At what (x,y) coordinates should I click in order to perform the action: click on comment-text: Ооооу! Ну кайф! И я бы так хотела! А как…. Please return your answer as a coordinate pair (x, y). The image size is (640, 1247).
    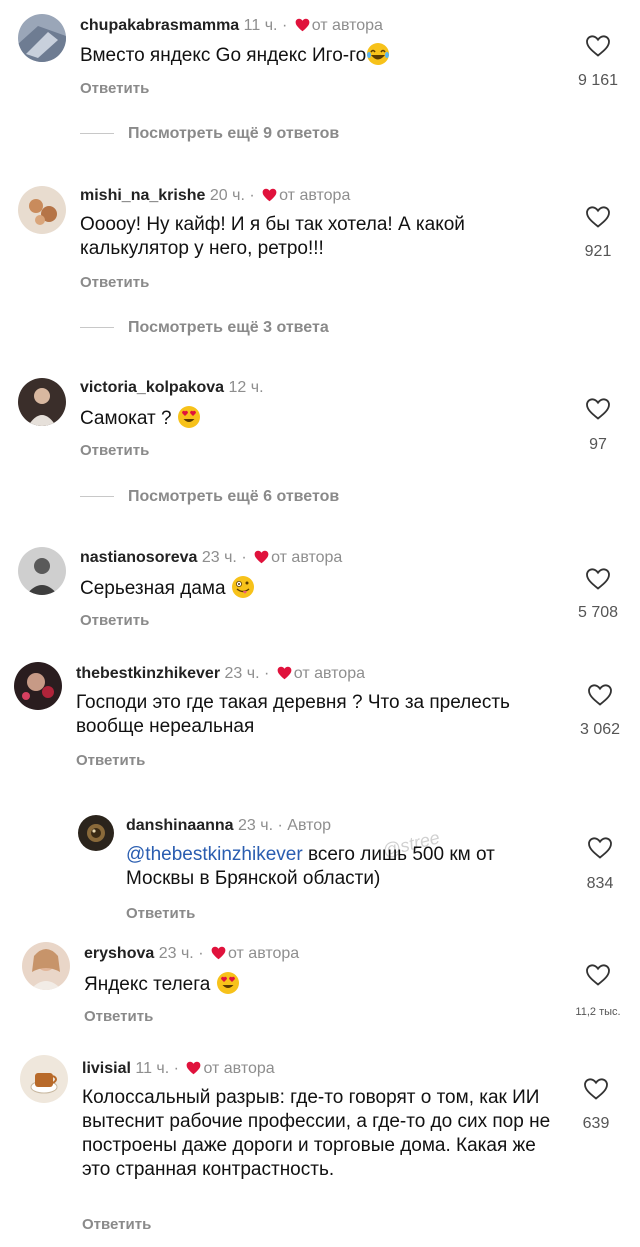
    Looking at the image, I should click on (272, 236).